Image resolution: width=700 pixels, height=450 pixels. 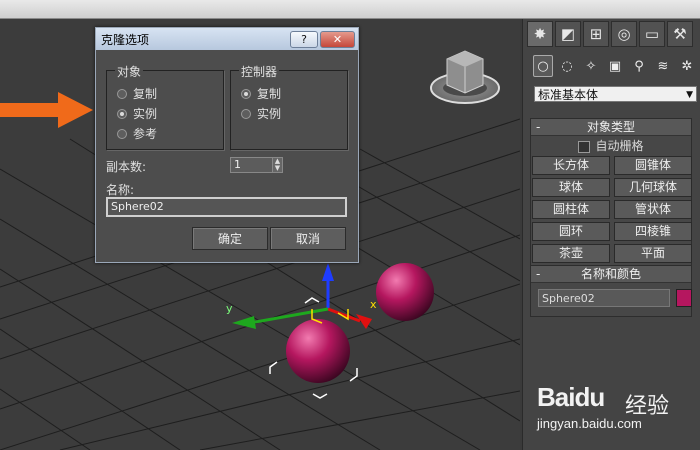 What do you see at coordinates (350, 9) in the screenshot?
I see `window-top-strip` at bounding box center [350, 9].